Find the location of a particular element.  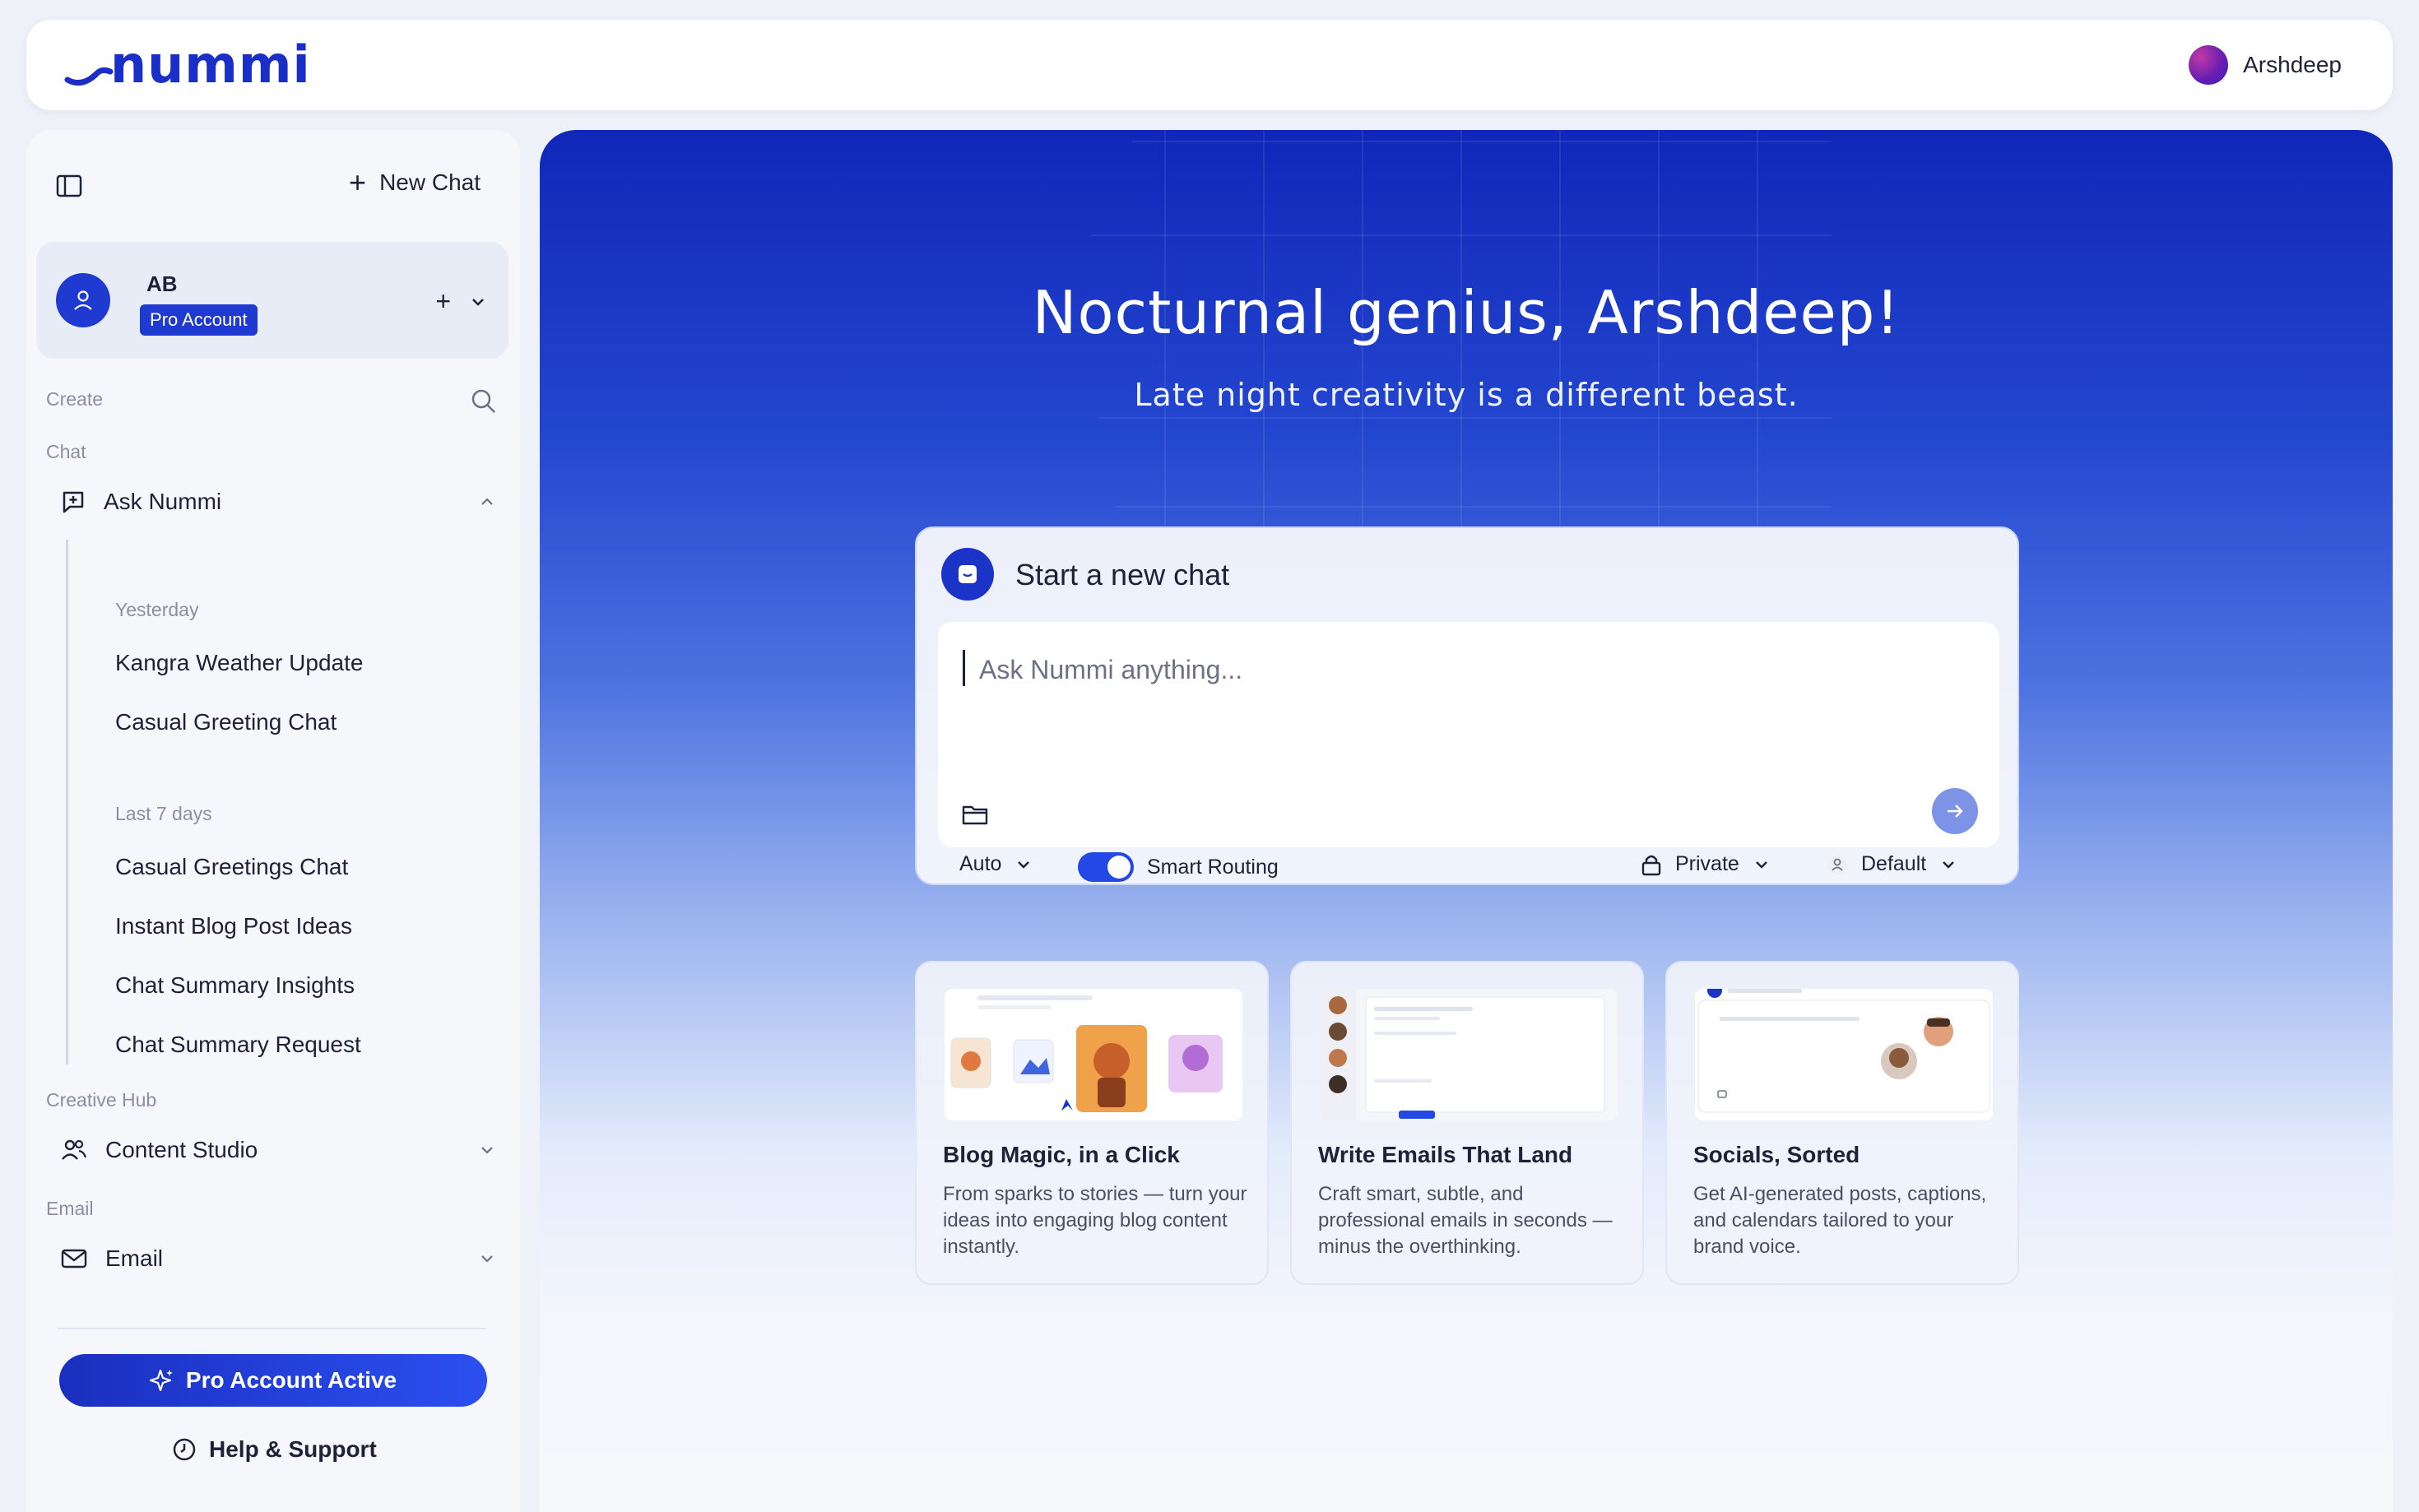

sidebar-item-content-studio: Content Studio is located at coordinates (279, 1150).